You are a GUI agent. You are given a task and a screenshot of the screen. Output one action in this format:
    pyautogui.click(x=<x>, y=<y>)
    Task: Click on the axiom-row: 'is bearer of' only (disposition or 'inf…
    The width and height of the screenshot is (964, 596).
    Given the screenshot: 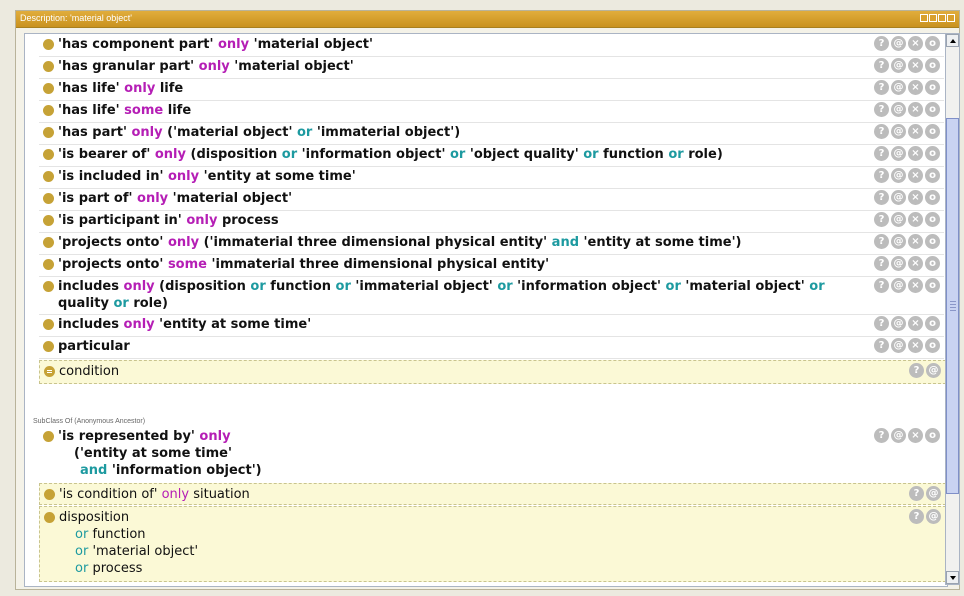 What is the action you would take?
    pyautogui.click(x=491, y=155)
    